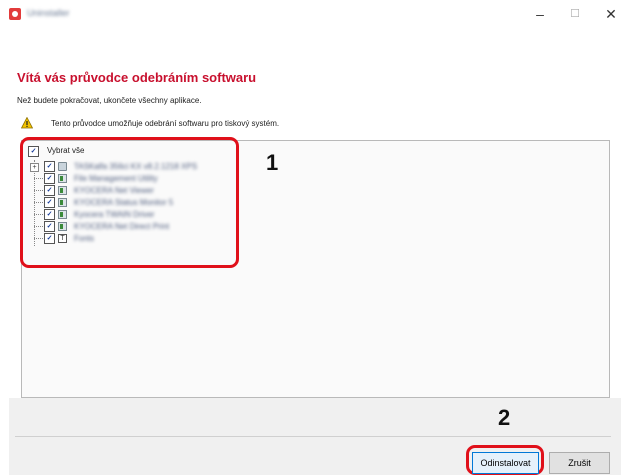 This screenshot has height=475, width=621. Describe the element at coordinates (608, 14) in the screenshot. I see `close-button: ✕` at that location.